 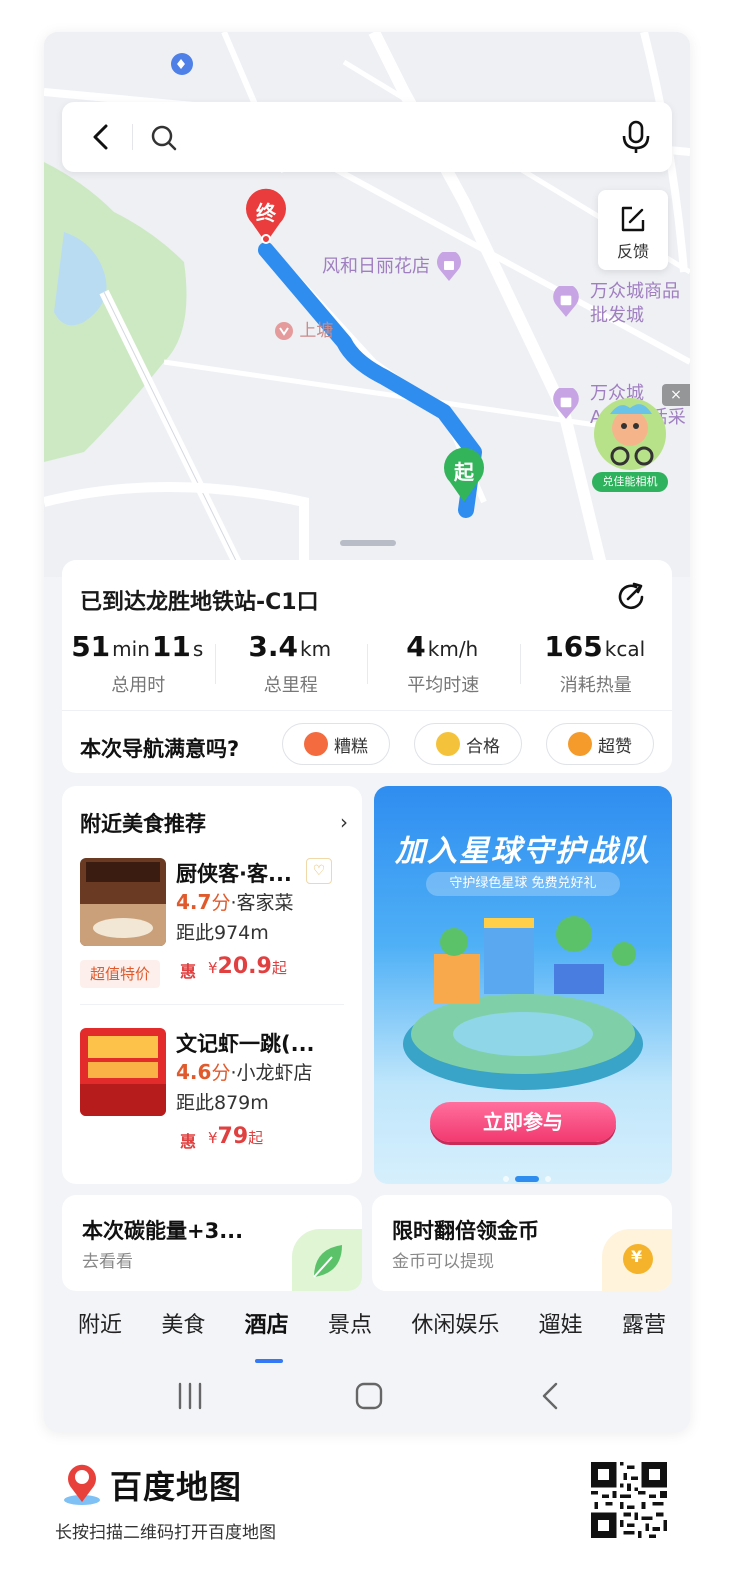 What do you see at coordinates (637, 1260) in the screenshot?
I see `coin-icon: ¥` at bounding box center [637, 1260].